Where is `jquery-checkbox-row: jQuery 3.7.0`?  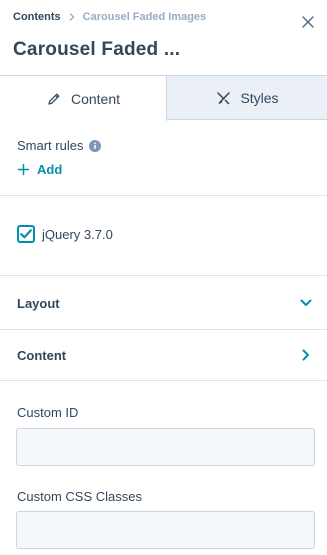 jquery-checkbox-row: jQuery 3.7.0 is located at coordinates (65, 234).